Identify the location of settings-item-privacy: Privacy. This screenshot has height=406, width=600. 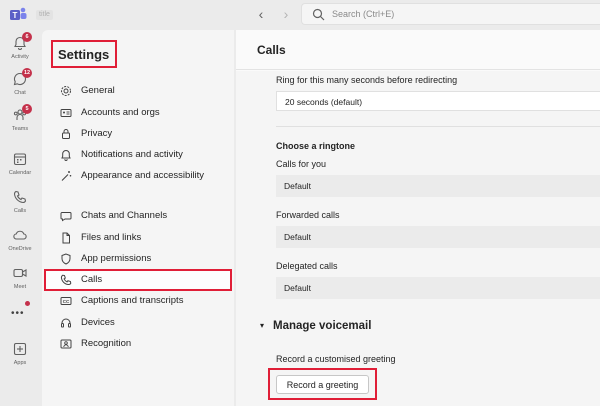
(138, 134).